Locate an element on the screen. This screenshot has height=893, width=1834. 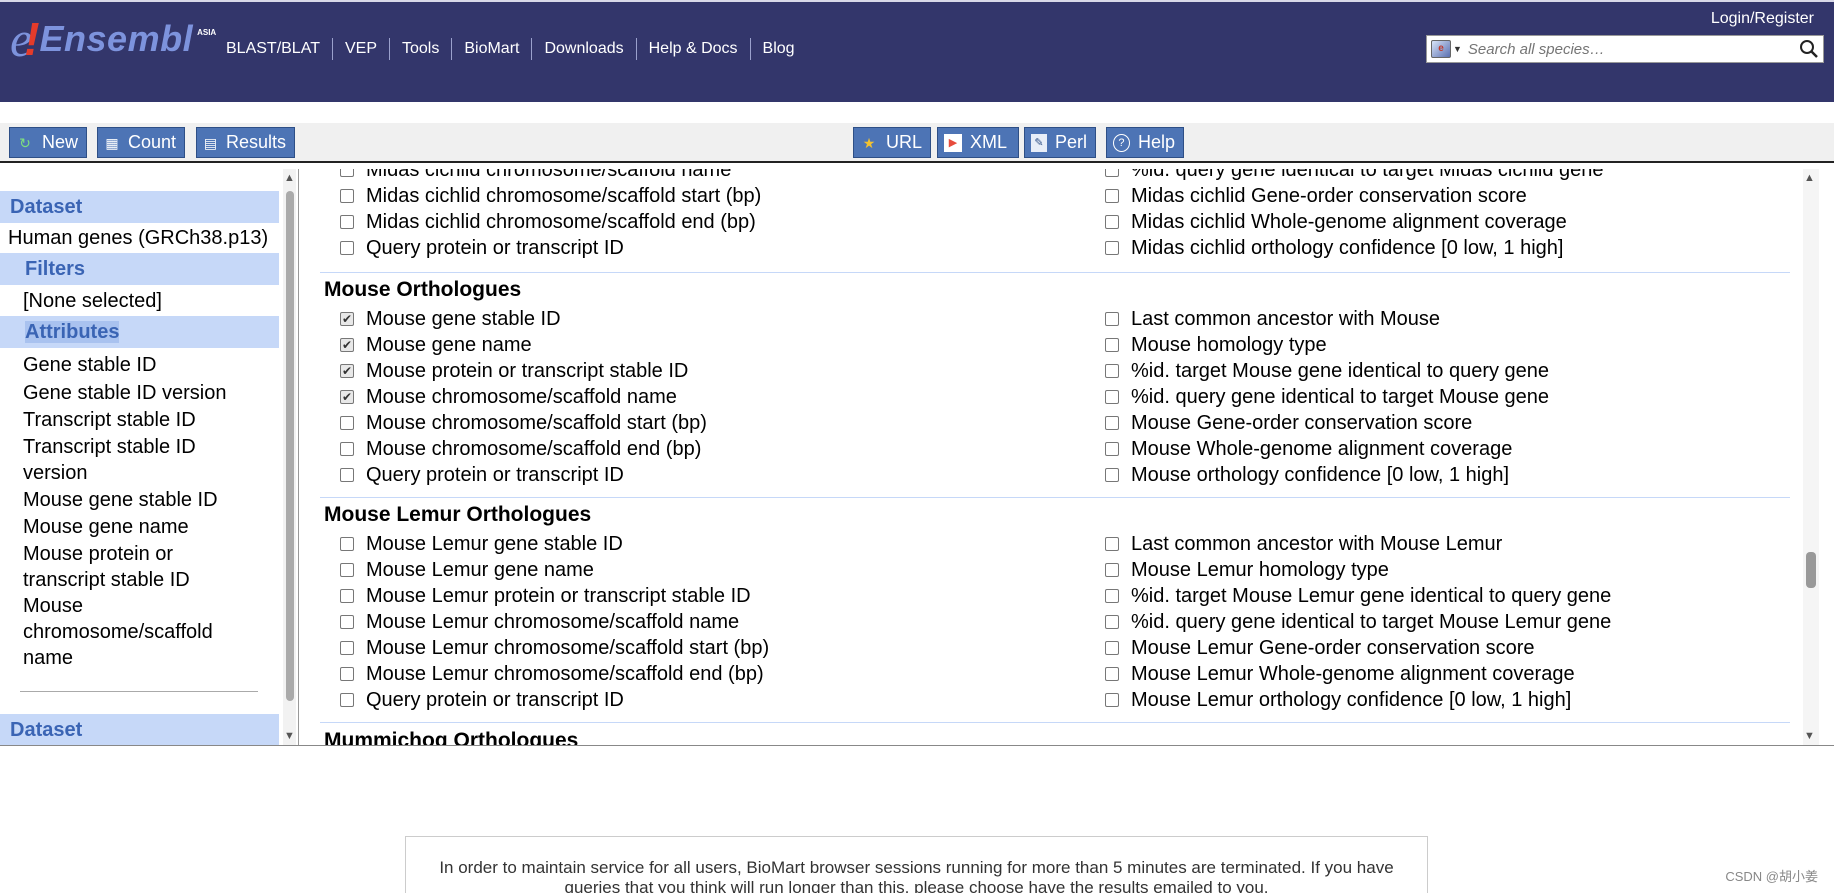
sidebar-attribute-item: Mouse protein or is located at coordinates (98, 554).